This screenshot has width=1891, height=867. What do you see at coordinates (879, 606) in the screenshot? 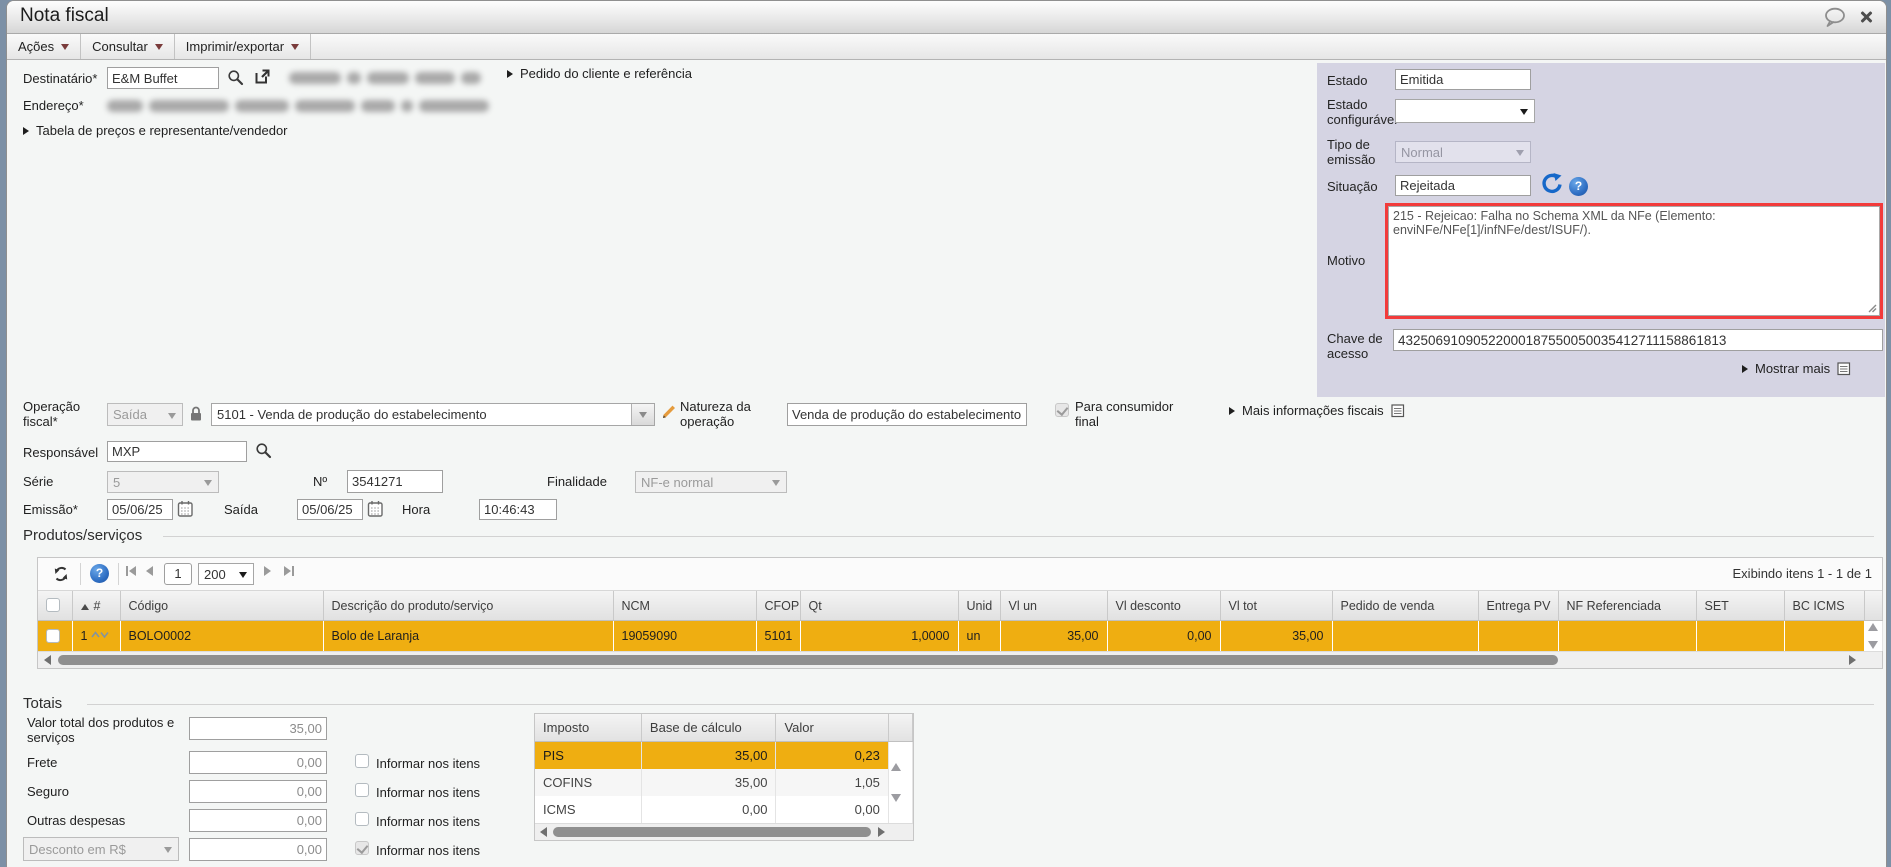
I see `col-header-qt: Qt` at bounding box center [879, 606].